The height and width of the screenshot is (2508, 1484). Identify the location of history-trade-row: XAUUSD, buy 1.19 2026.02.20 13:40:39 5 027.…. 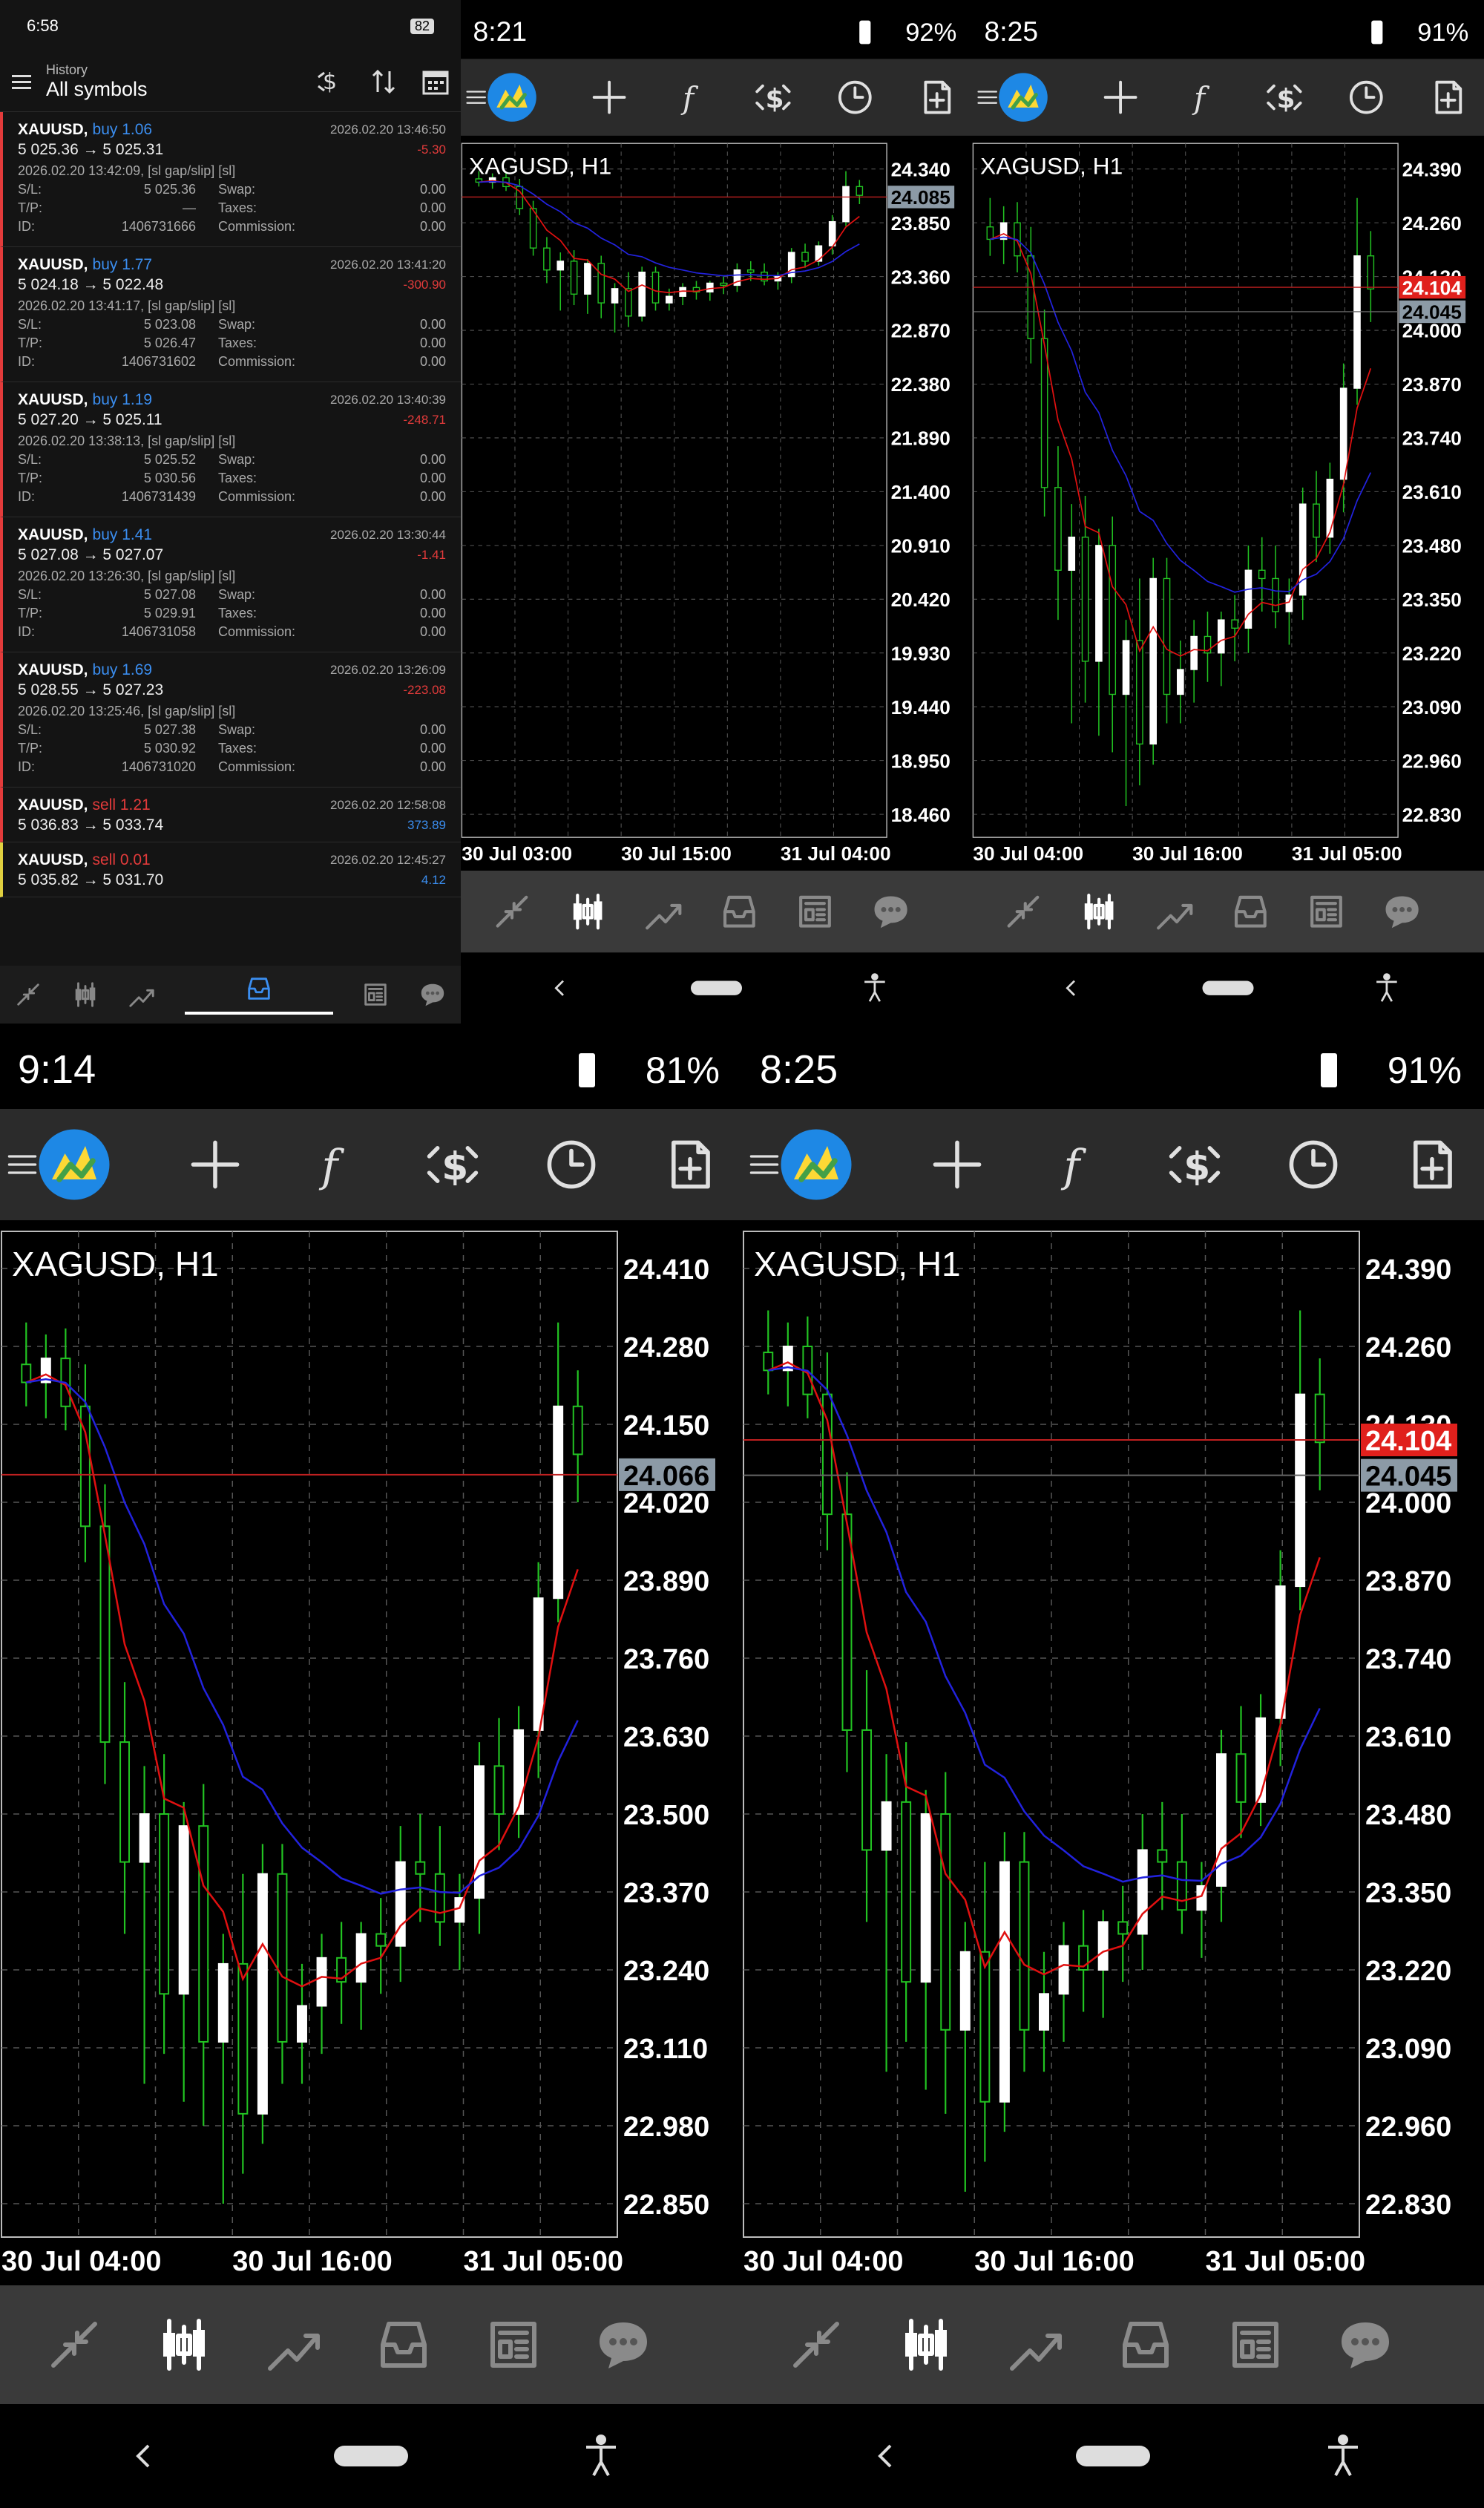
(230, 449).